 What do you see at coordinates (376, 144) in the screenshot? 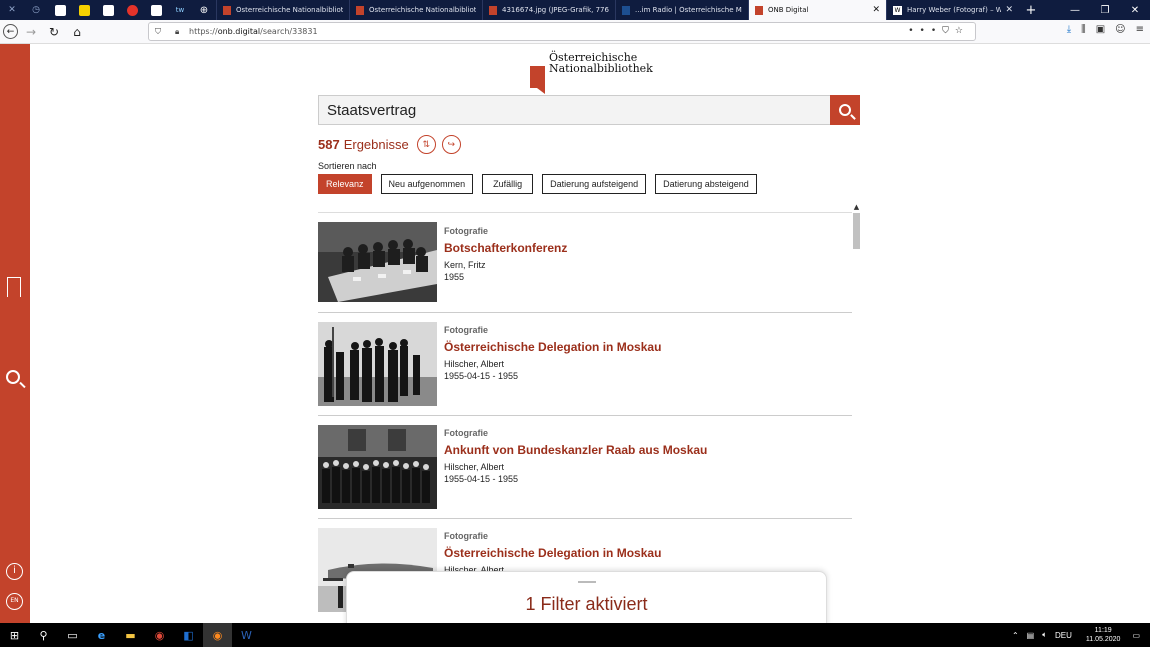
I see `result-count-label: Ergebnisse` at bounding box center [376, 144].